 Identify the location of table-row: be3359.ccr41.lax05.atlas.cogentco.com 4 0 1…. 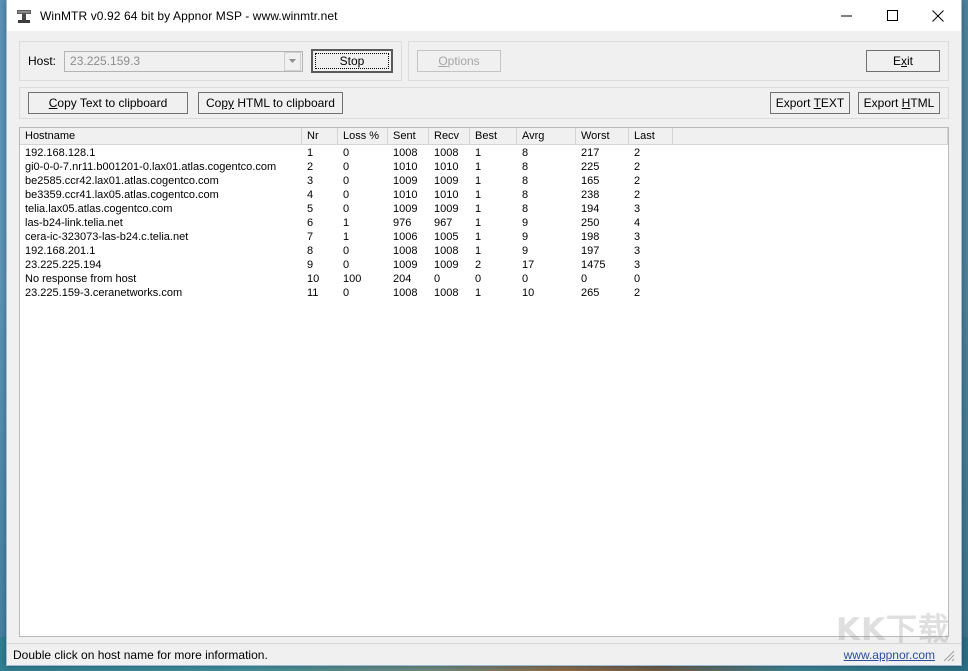
(484, 195).